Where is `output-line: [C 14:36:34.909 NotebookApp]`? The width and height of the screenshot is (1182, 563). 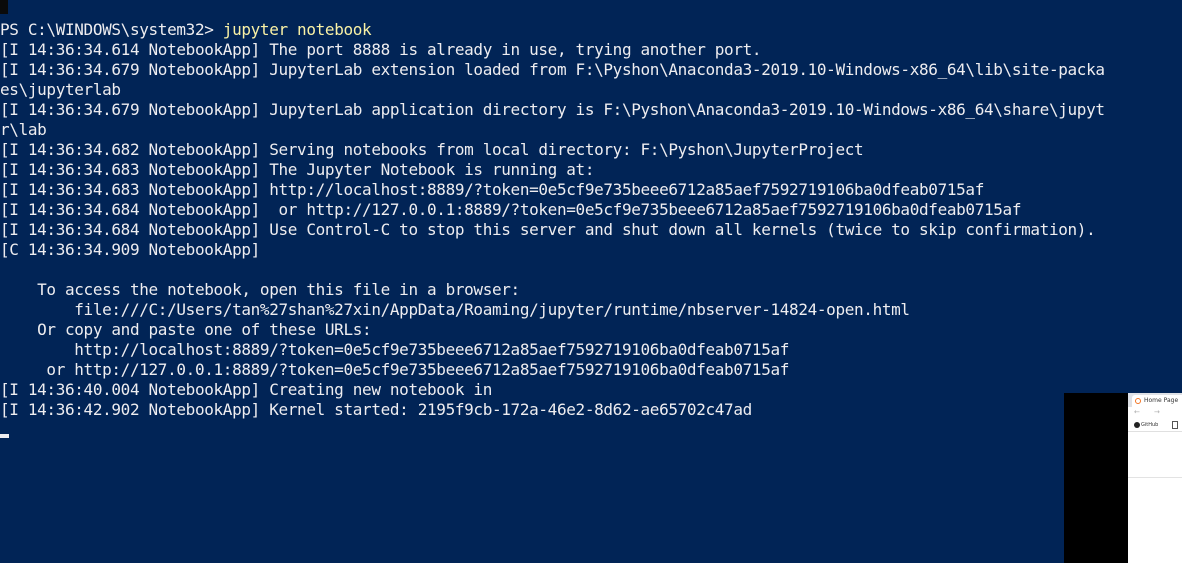 output-line: [C 14:36:34.909 NotebookApp] is located at coordinates (130, 249).